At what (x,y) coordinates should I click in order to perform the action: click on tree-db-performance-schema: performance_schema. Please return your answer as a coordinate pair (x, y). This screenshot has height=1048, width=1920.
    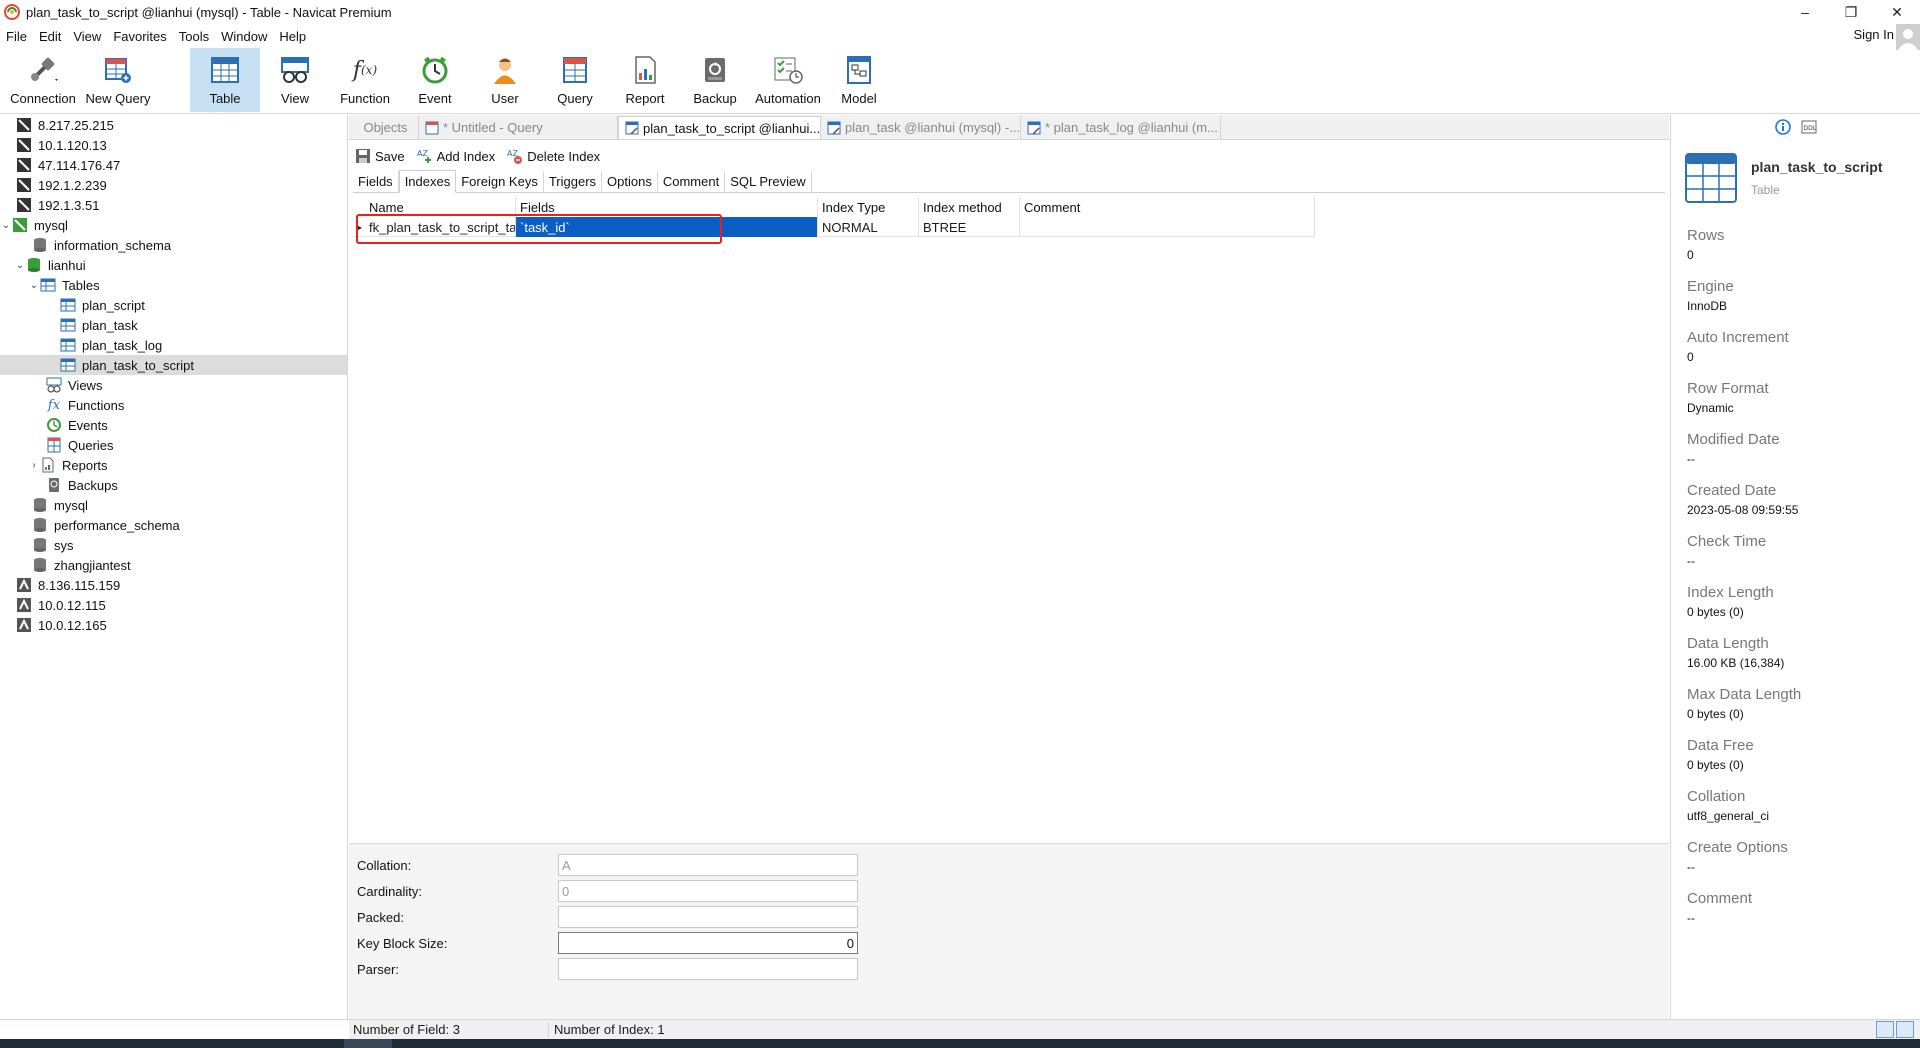
    Looking at the image, I should click on (173, 525).